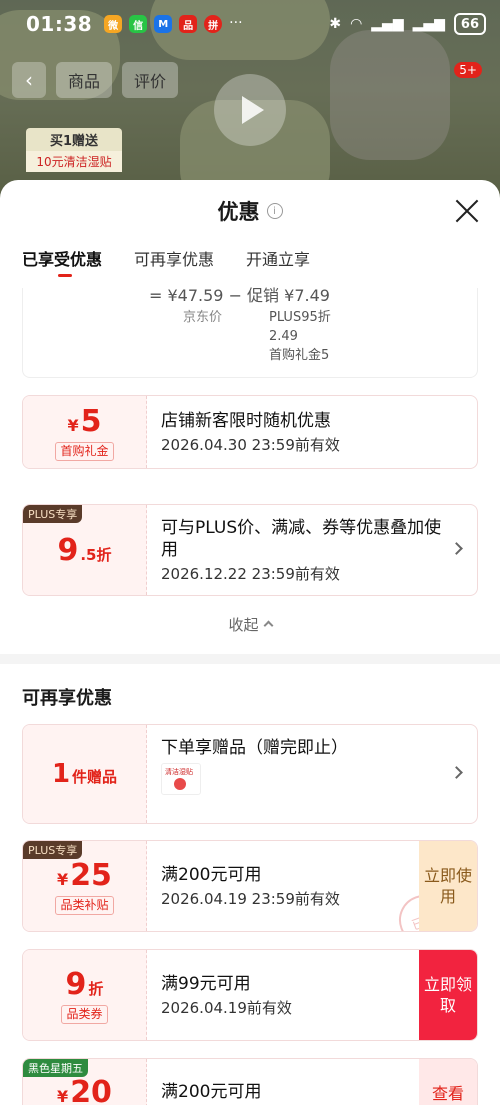 The image size is (500, 1105). Describe the element at coordinates (428, 24) in the screenshot. I see `signal2-icon: ▂▄▆` at that location.